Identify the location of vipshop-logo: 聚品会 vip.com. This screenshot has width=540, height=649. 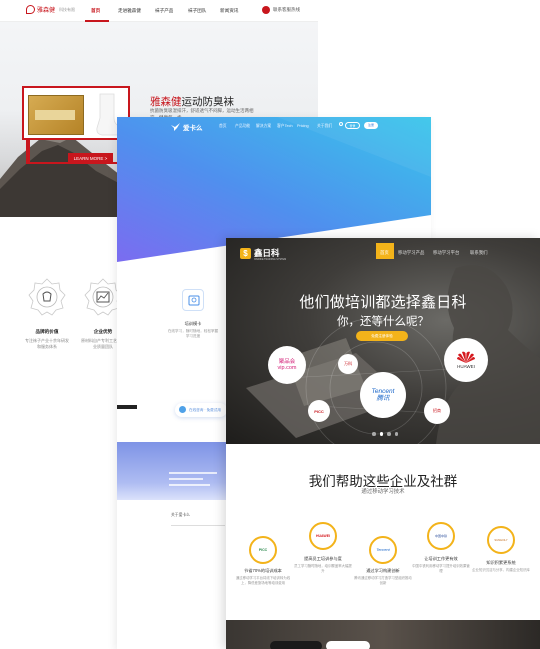
(287, 365).